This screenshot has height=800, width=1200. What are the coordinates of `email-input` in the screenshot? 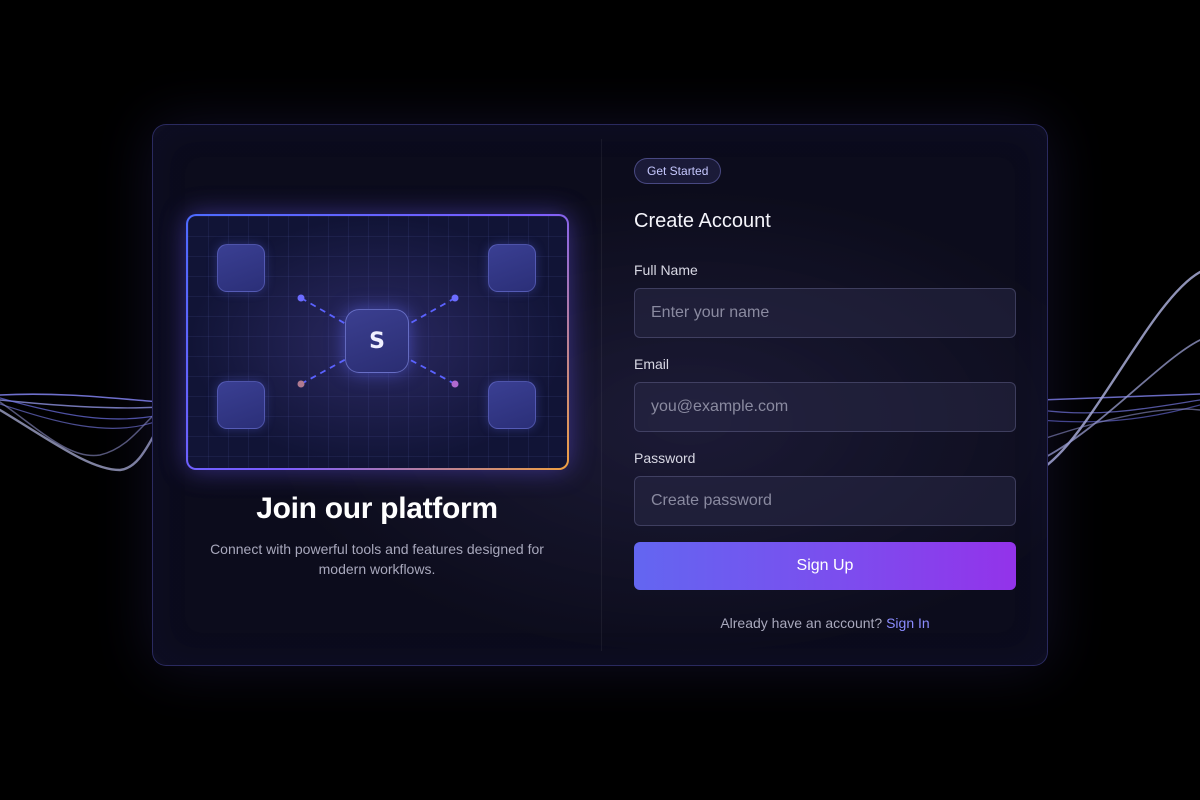 It's located at (825, 407).